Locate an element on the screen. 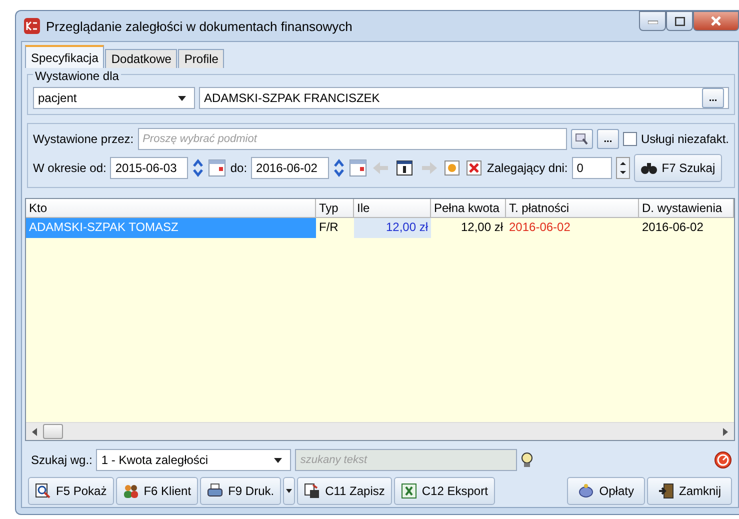 This screenshot has height=519, width=739. picker-icon is located at coordinates (581, 139).